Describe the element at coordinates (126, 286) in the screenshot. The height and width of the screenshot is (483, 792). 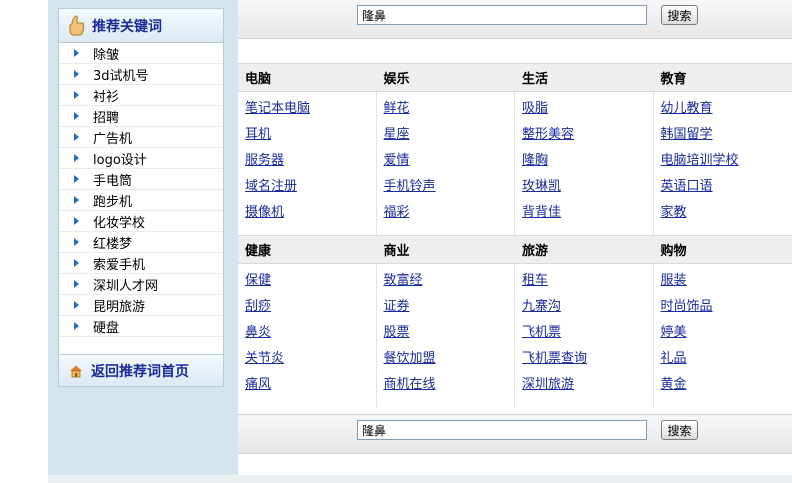
I see `sidebar-keyword-label: 深圳人才网` at that location.